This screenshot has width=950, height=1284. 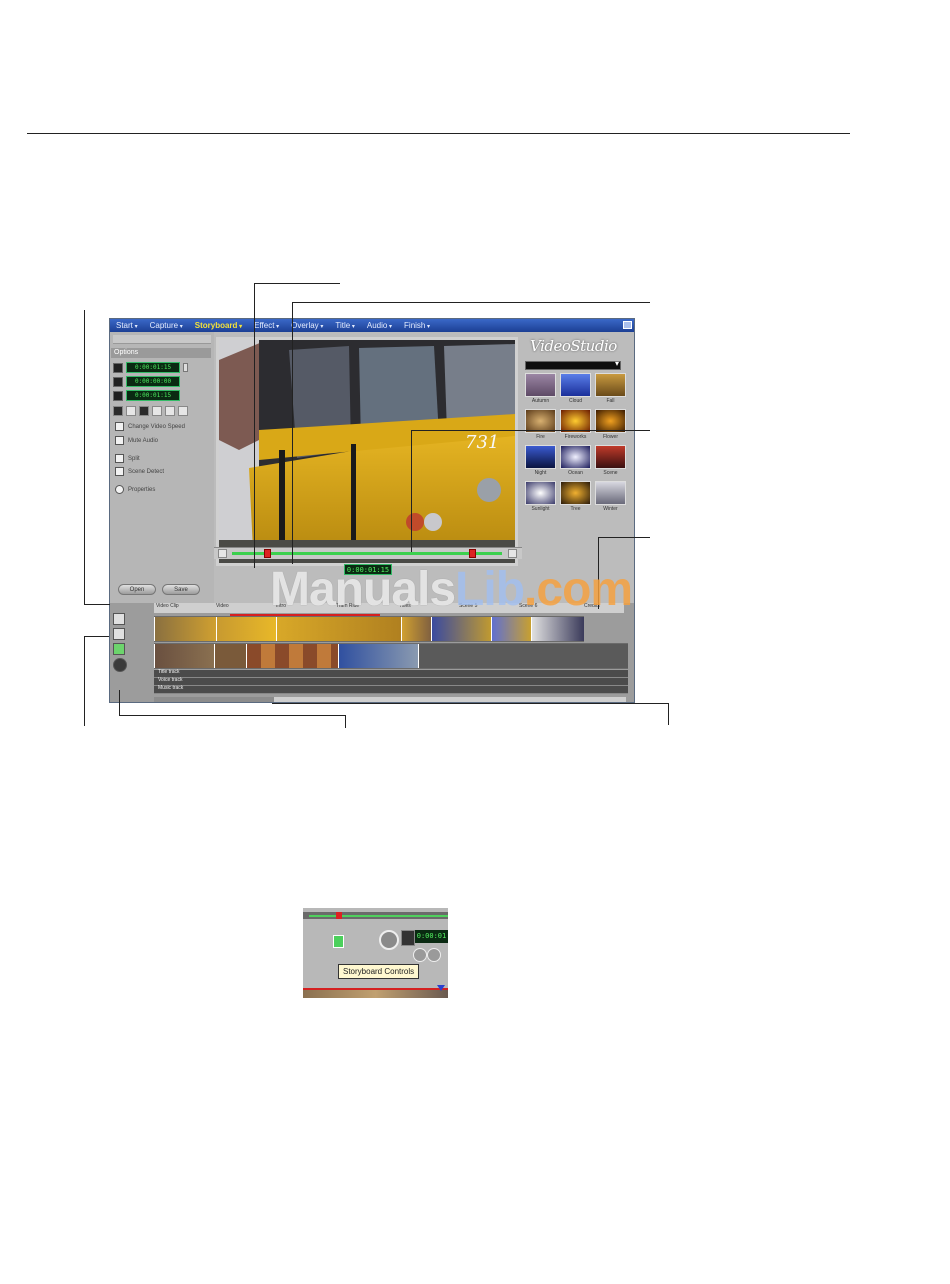 What do you see at coordinates (153, 367) in the screenshot?
I see `duration-field: 0:00:01:15` at bounding box center [153, 367].